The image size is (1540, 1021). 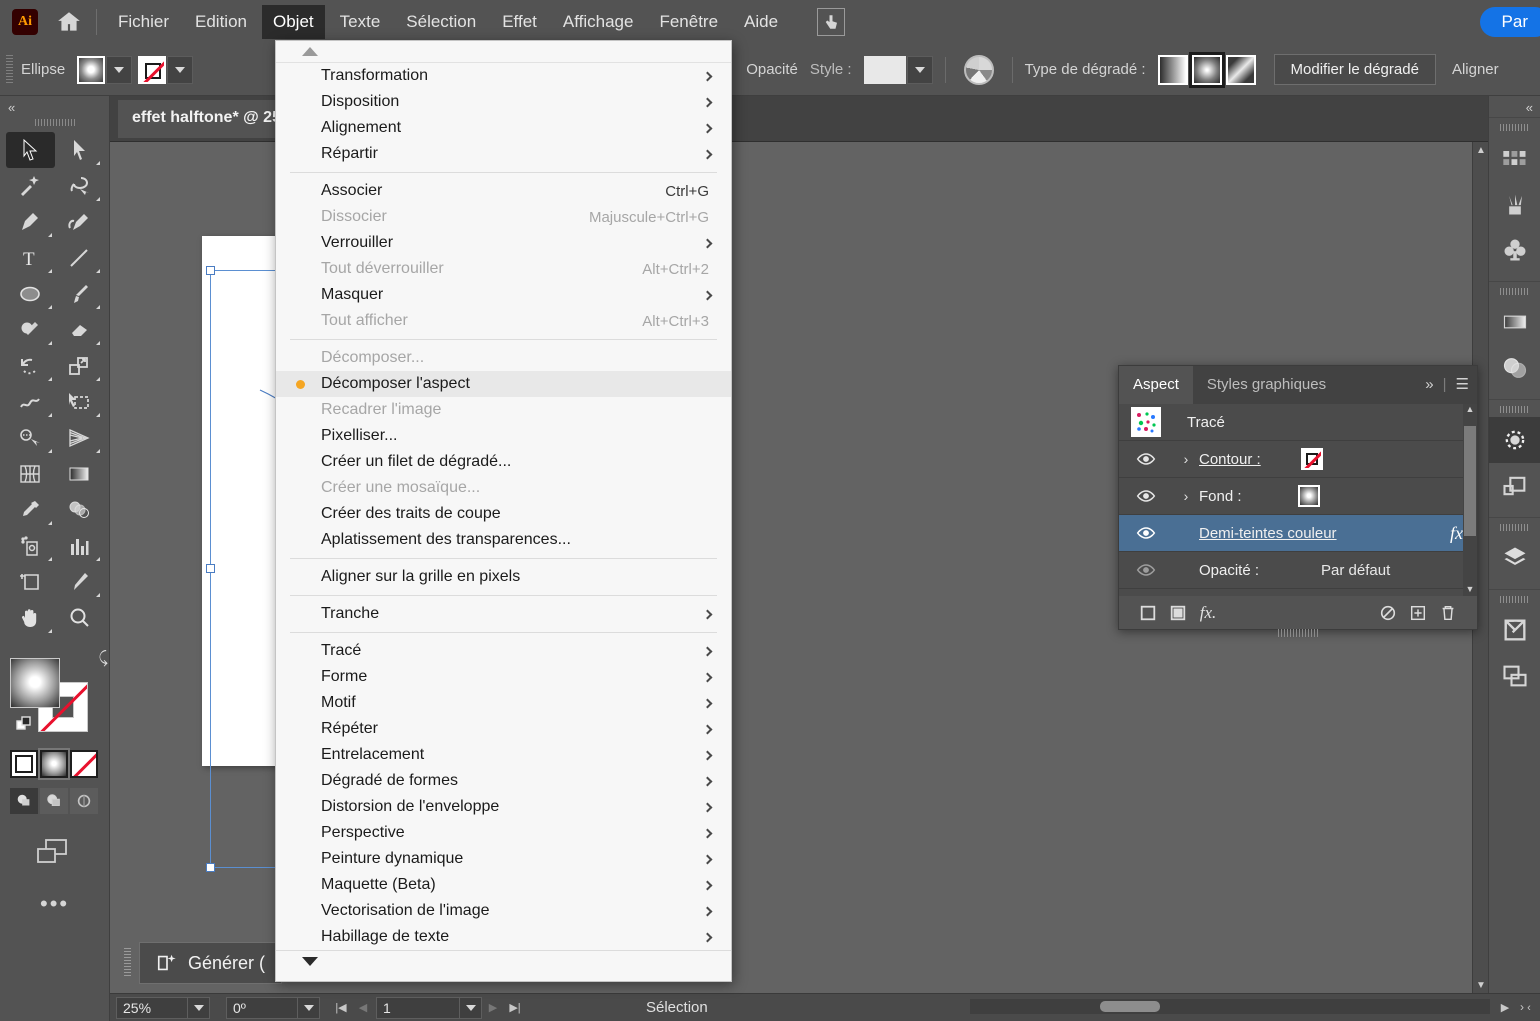 What do you see at coordinates (1266, 385) in the screenshot?
I see `tab-styles-graphiques: Styles graphiques` at bounding box center [1266, 385].